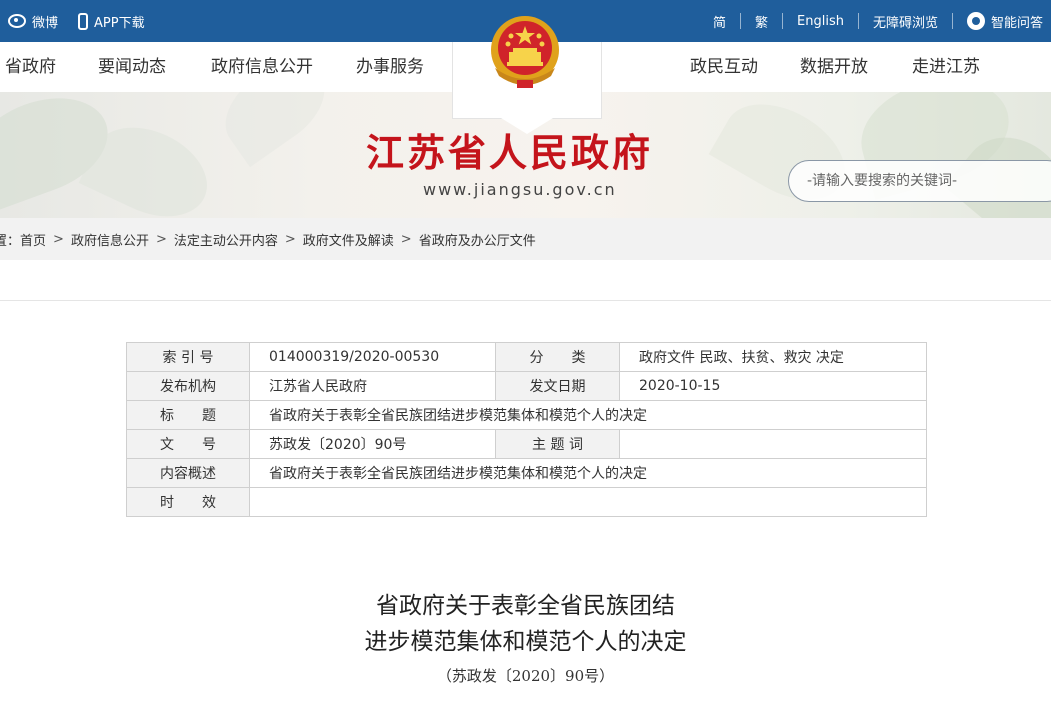 This screenshot has width=1051, height=725. Describe the element at coordinates (132, 67) in the screenshot. I see `nav-item-news: 要闻动态` at that location.